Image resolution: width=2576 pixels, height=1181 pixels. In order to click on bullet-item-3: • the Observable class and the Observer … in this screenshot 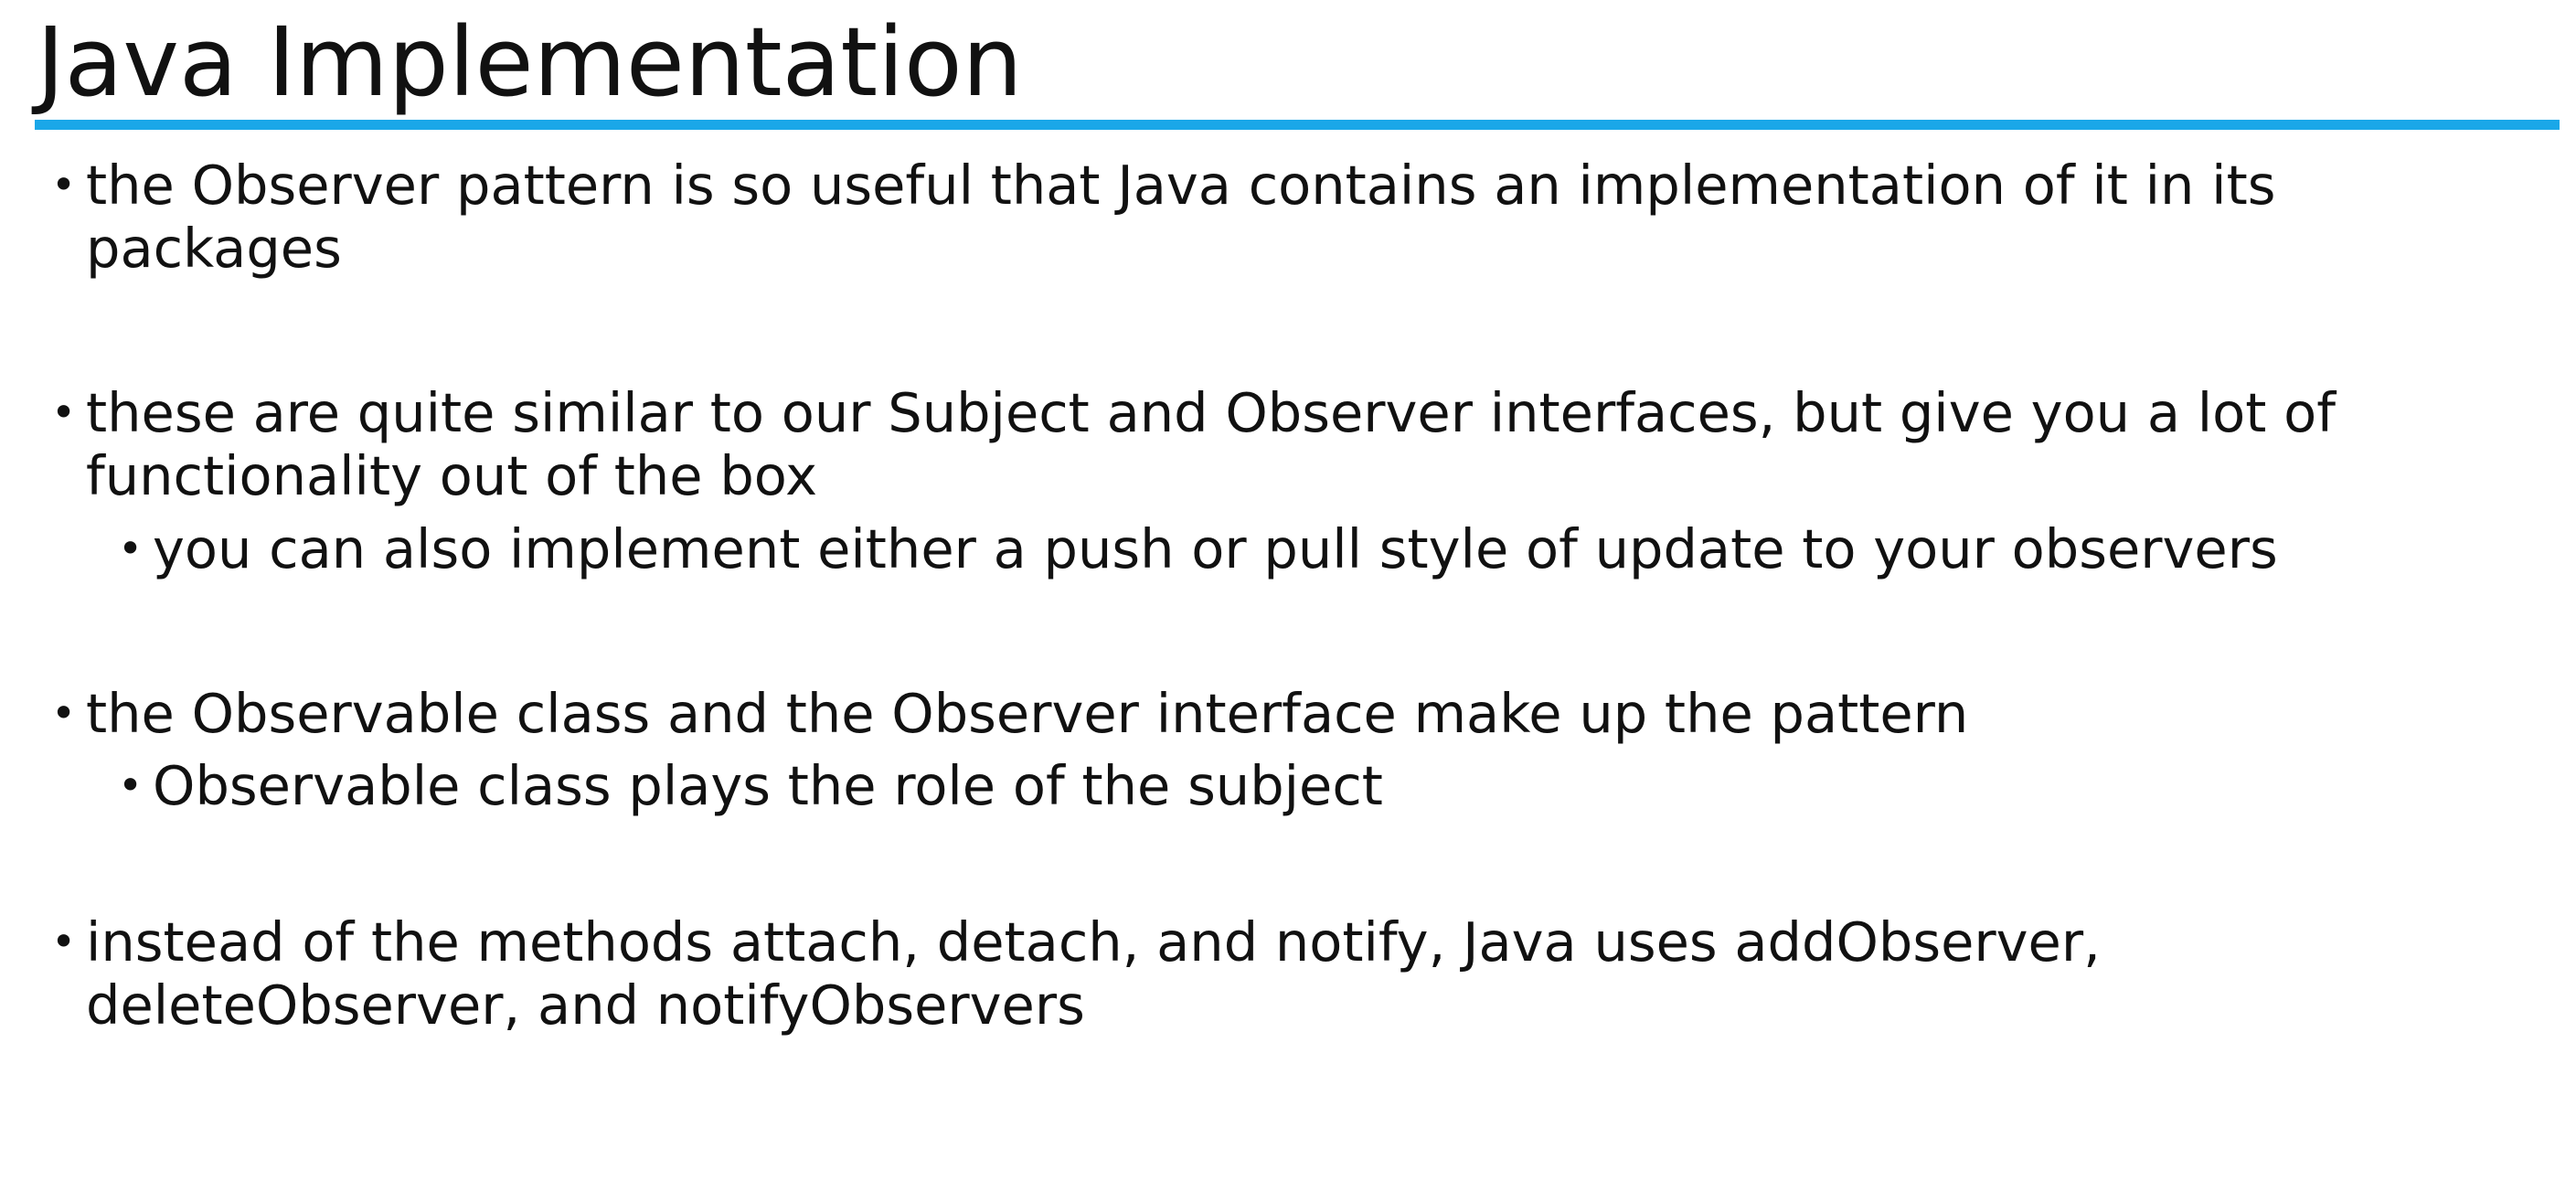, I will do `click(1010, 714)`.